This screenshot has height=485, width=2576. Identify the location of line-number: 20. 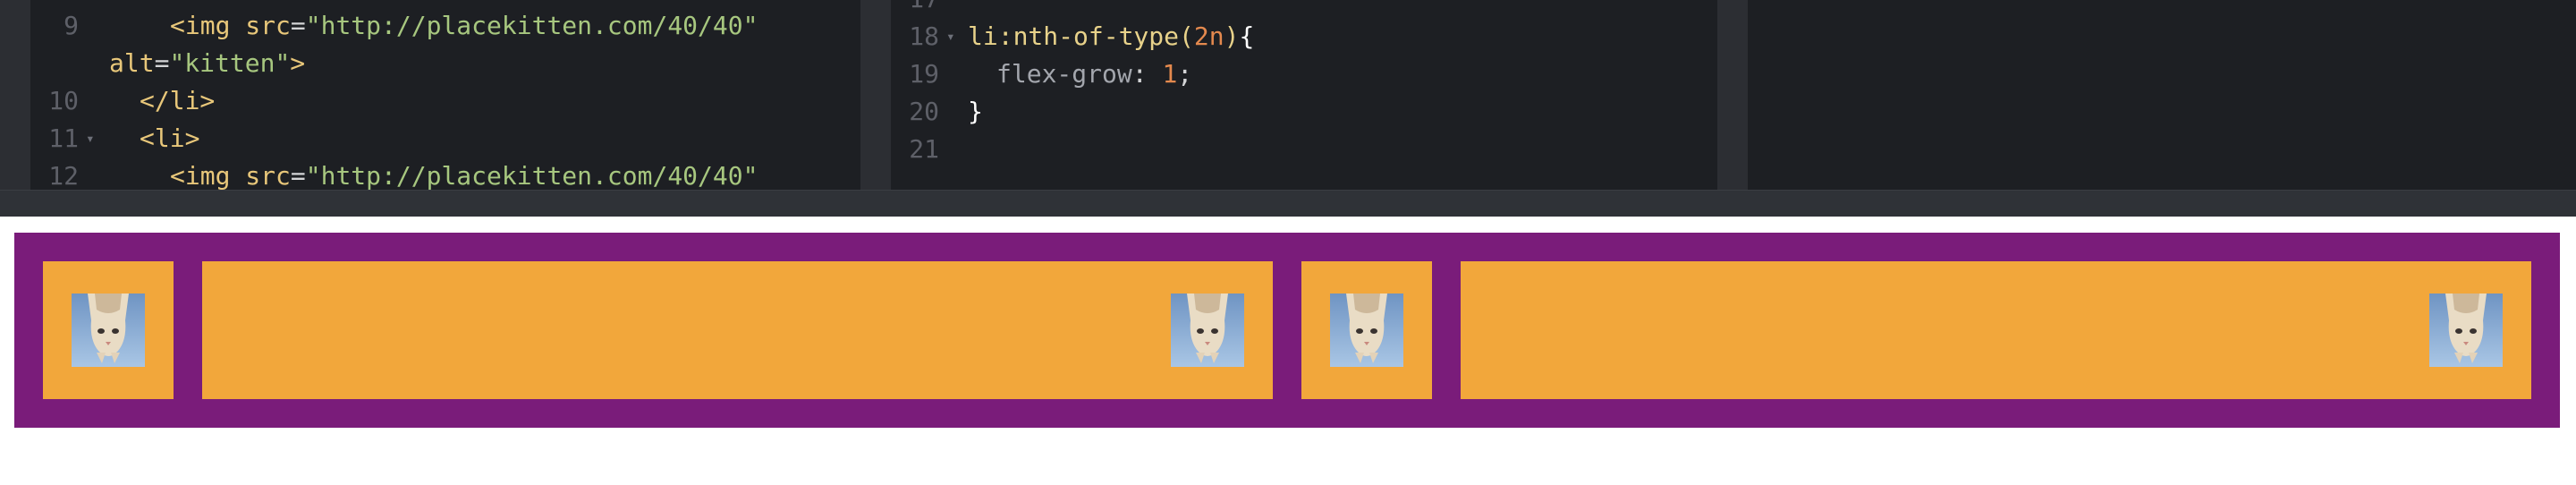
(924, 111).